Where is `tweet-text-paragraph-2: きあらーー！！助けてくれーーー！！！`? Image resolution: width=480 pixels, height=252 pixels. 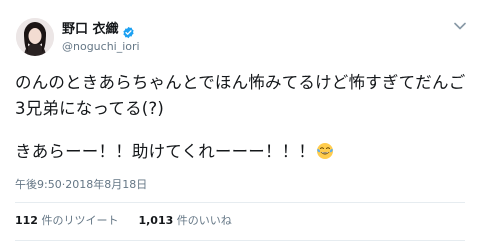 tweet-text-paragraph-2: きあらーー！！助けてくれーーー！！！ is located at coordinates (242, 152).